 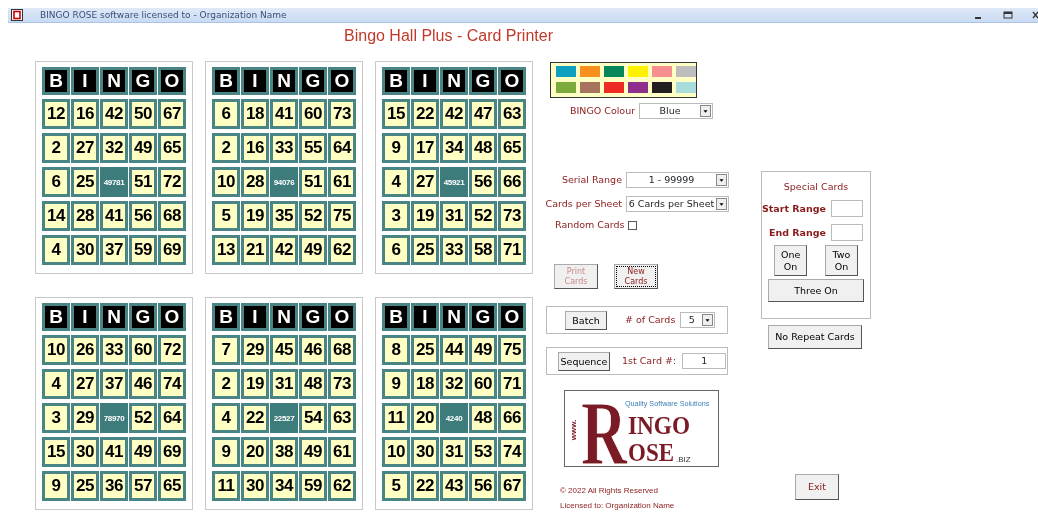 What do you see at coordinates (847, 209) in the screenshot?
I see `start-range-field` at bounding box center [847, 209].